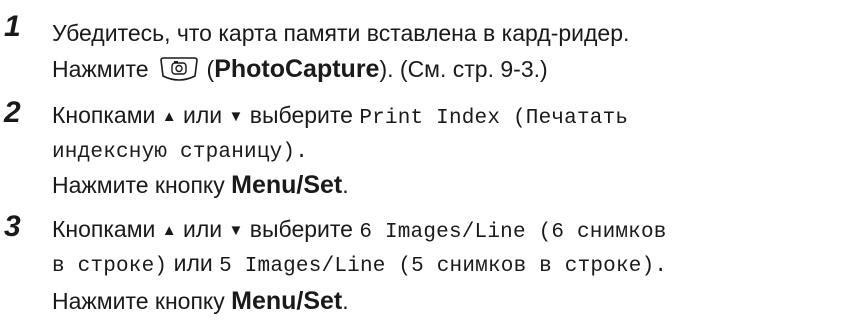 This screenshot has width=863, height=327. What do you see at coordinates (297, 69) in the screenshot?
I see `photocapture-label: PhotoCapture` at bounding box center [297, 69].